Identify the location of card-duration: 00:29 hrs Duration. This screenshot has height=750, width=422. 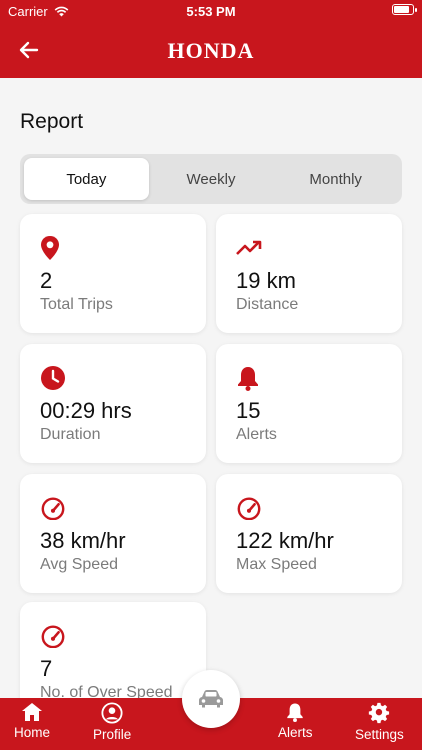
(113, 403).